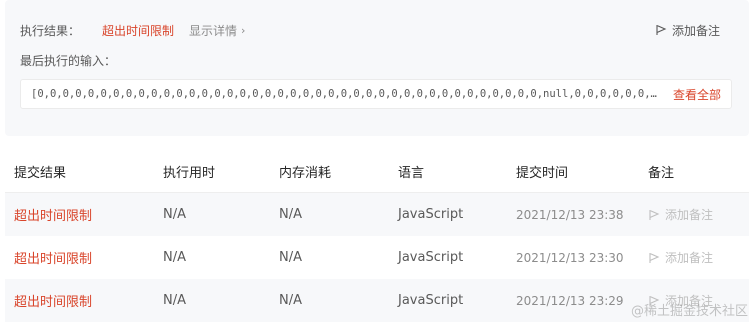  Describe the element at coordinates (138, 30) in the screenshot. I see `result-status: 超出时间限制` at that location.